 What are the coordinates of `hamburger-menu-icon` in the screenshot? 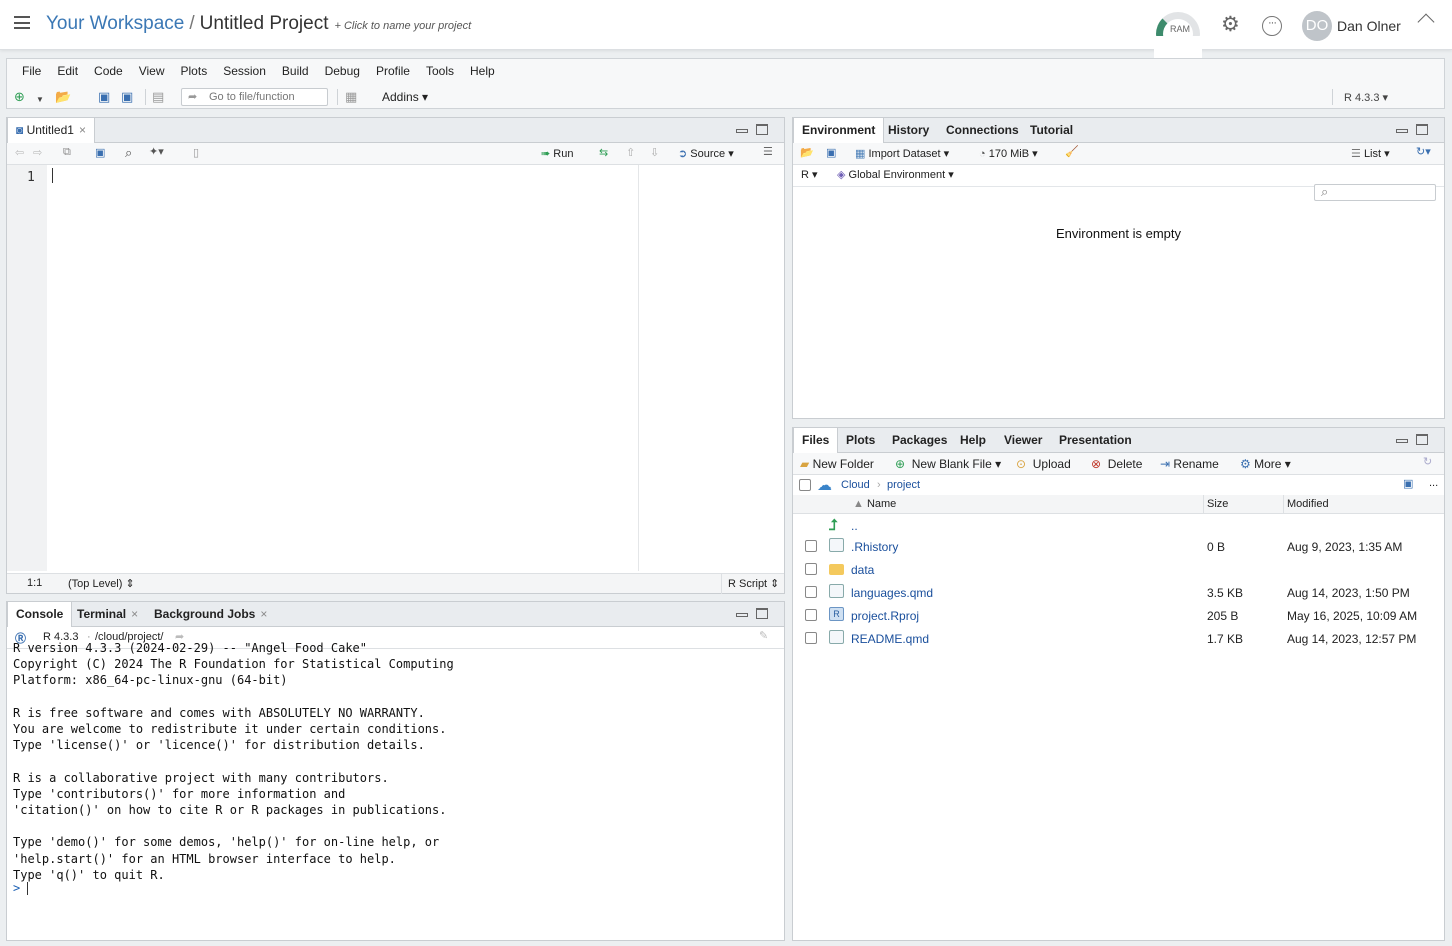 It's located at (22, 22).